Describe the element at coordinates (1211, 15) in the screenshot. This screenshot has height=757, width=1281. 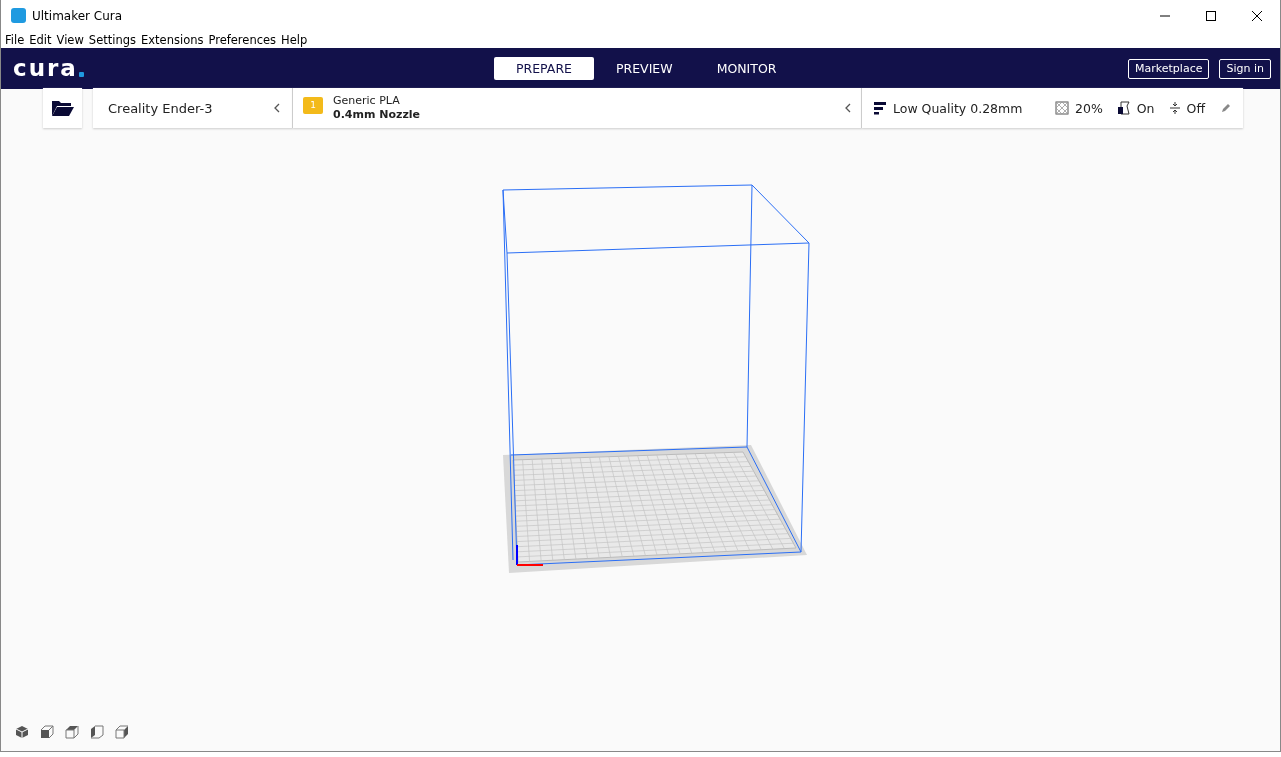
I see `maximize-icon` at that location.